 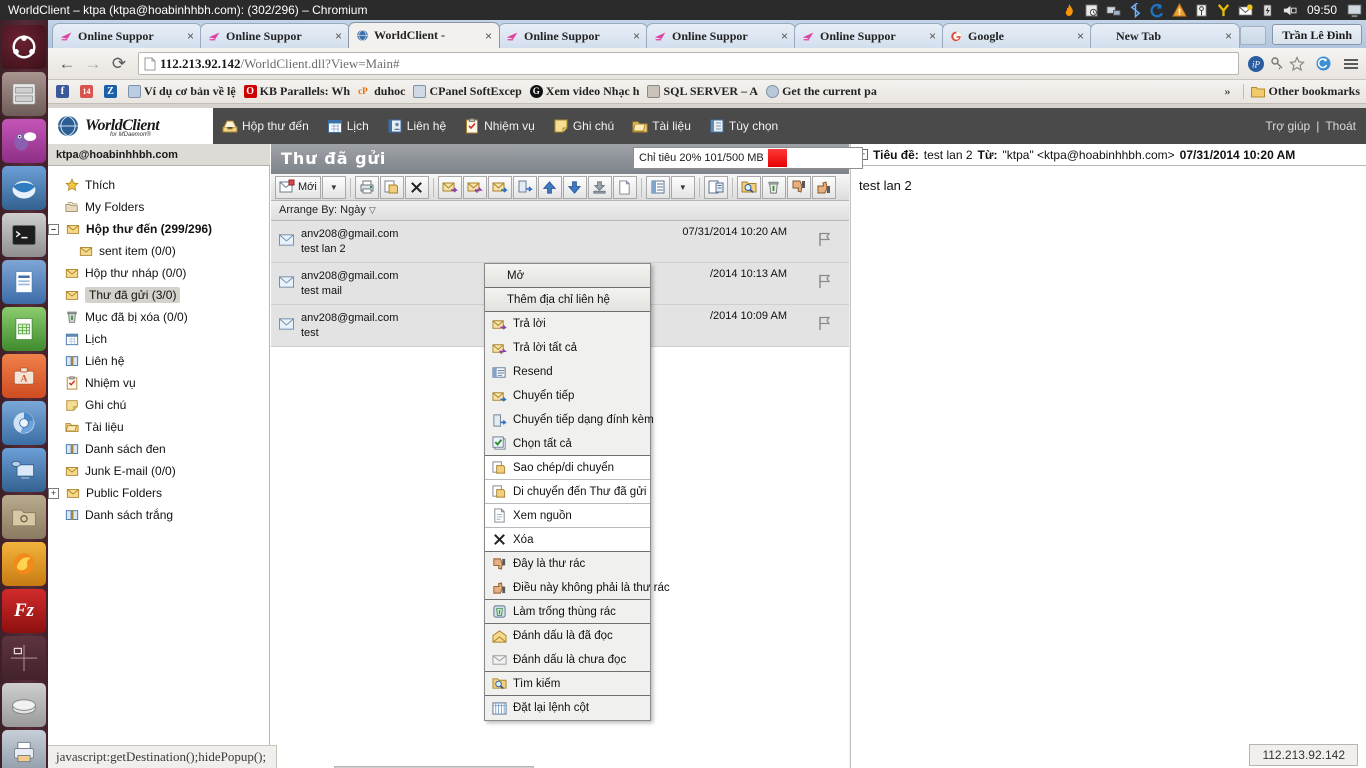 What do you see at coordinates (798, 187) in the screenshot?
I see `spam-button` at bounding box center [798, 187].